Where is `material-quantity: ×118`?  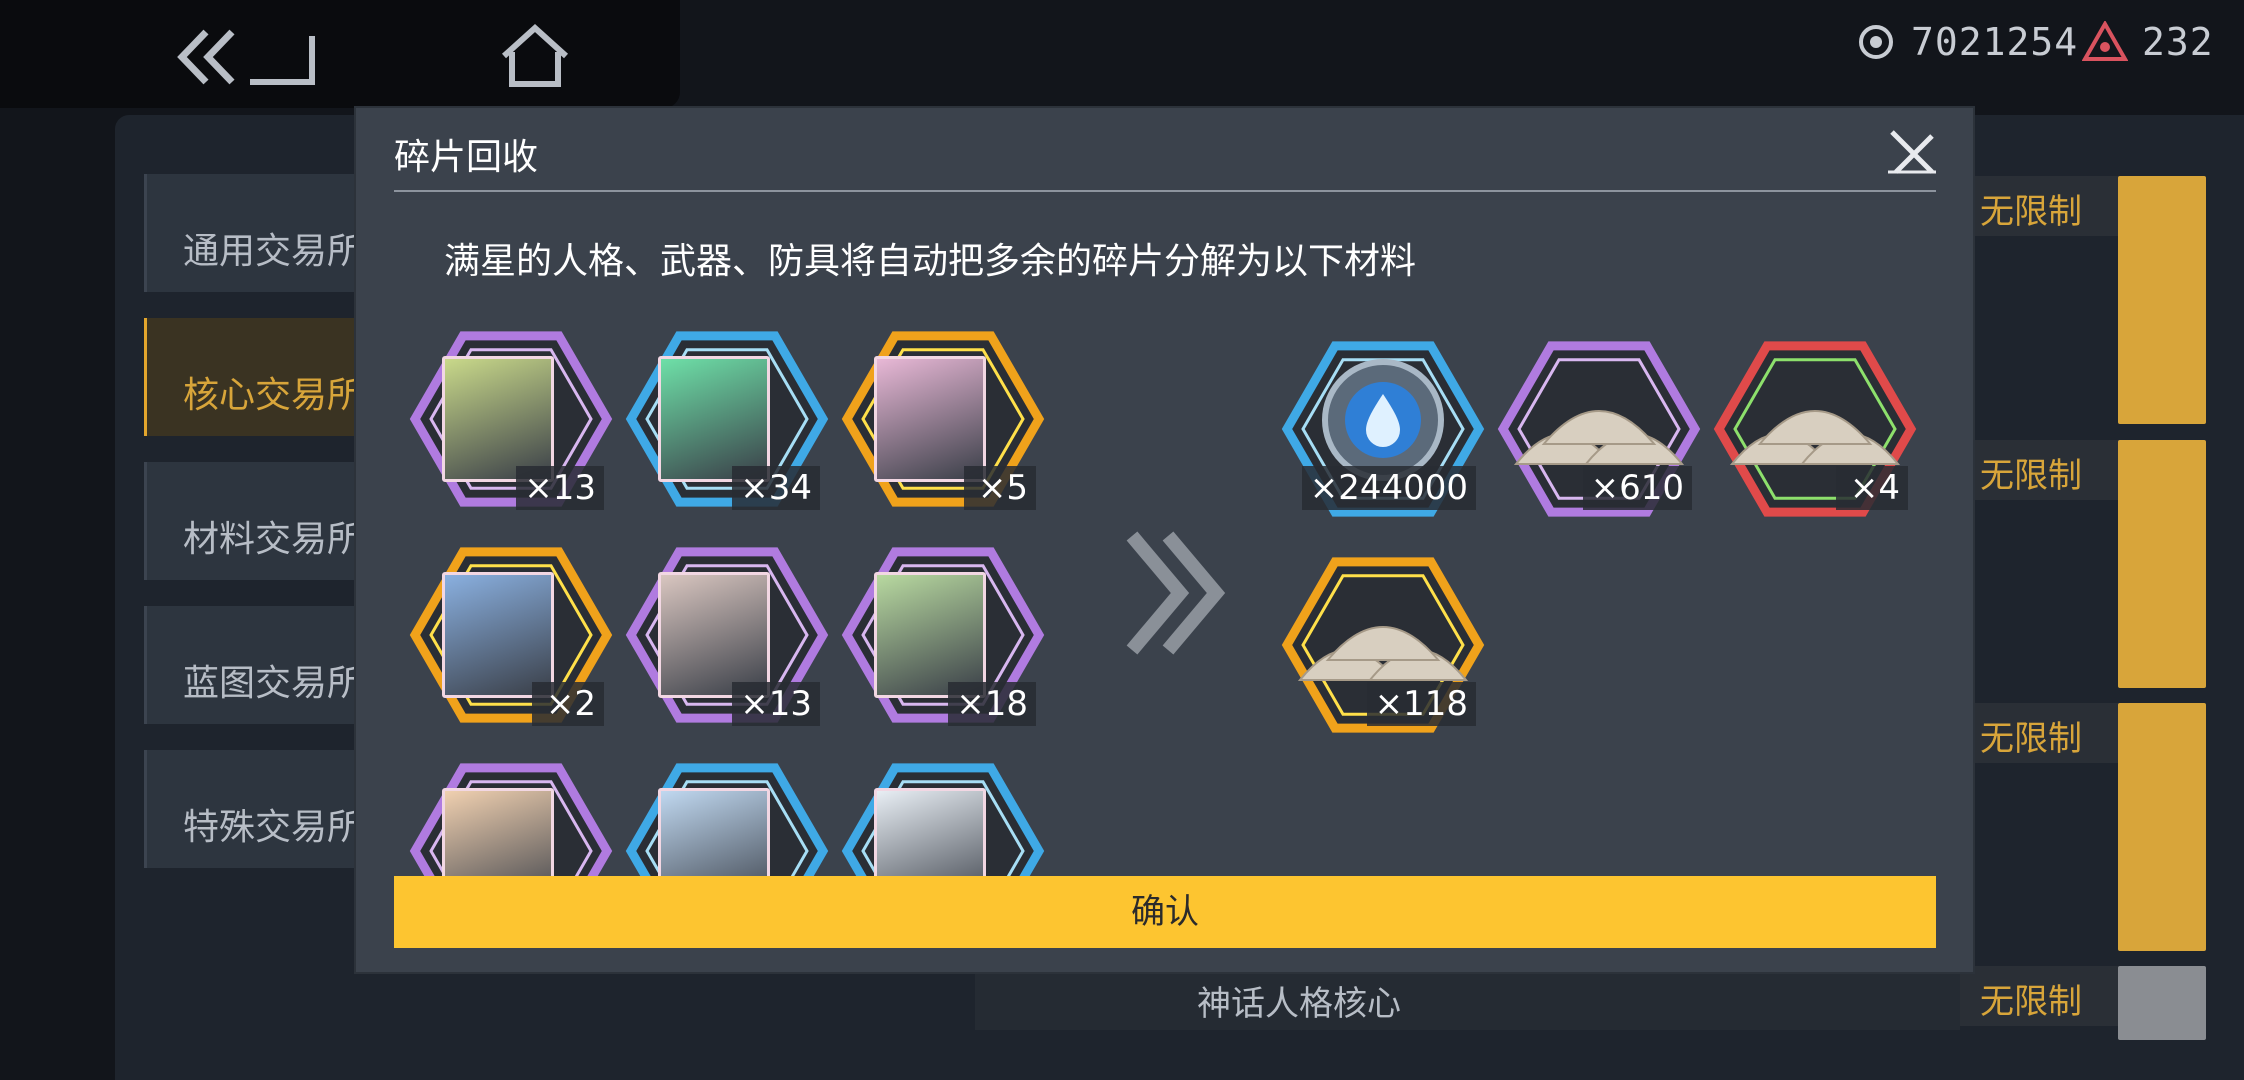 material-quantity: ×118 is located at coordinates (1421, 704).